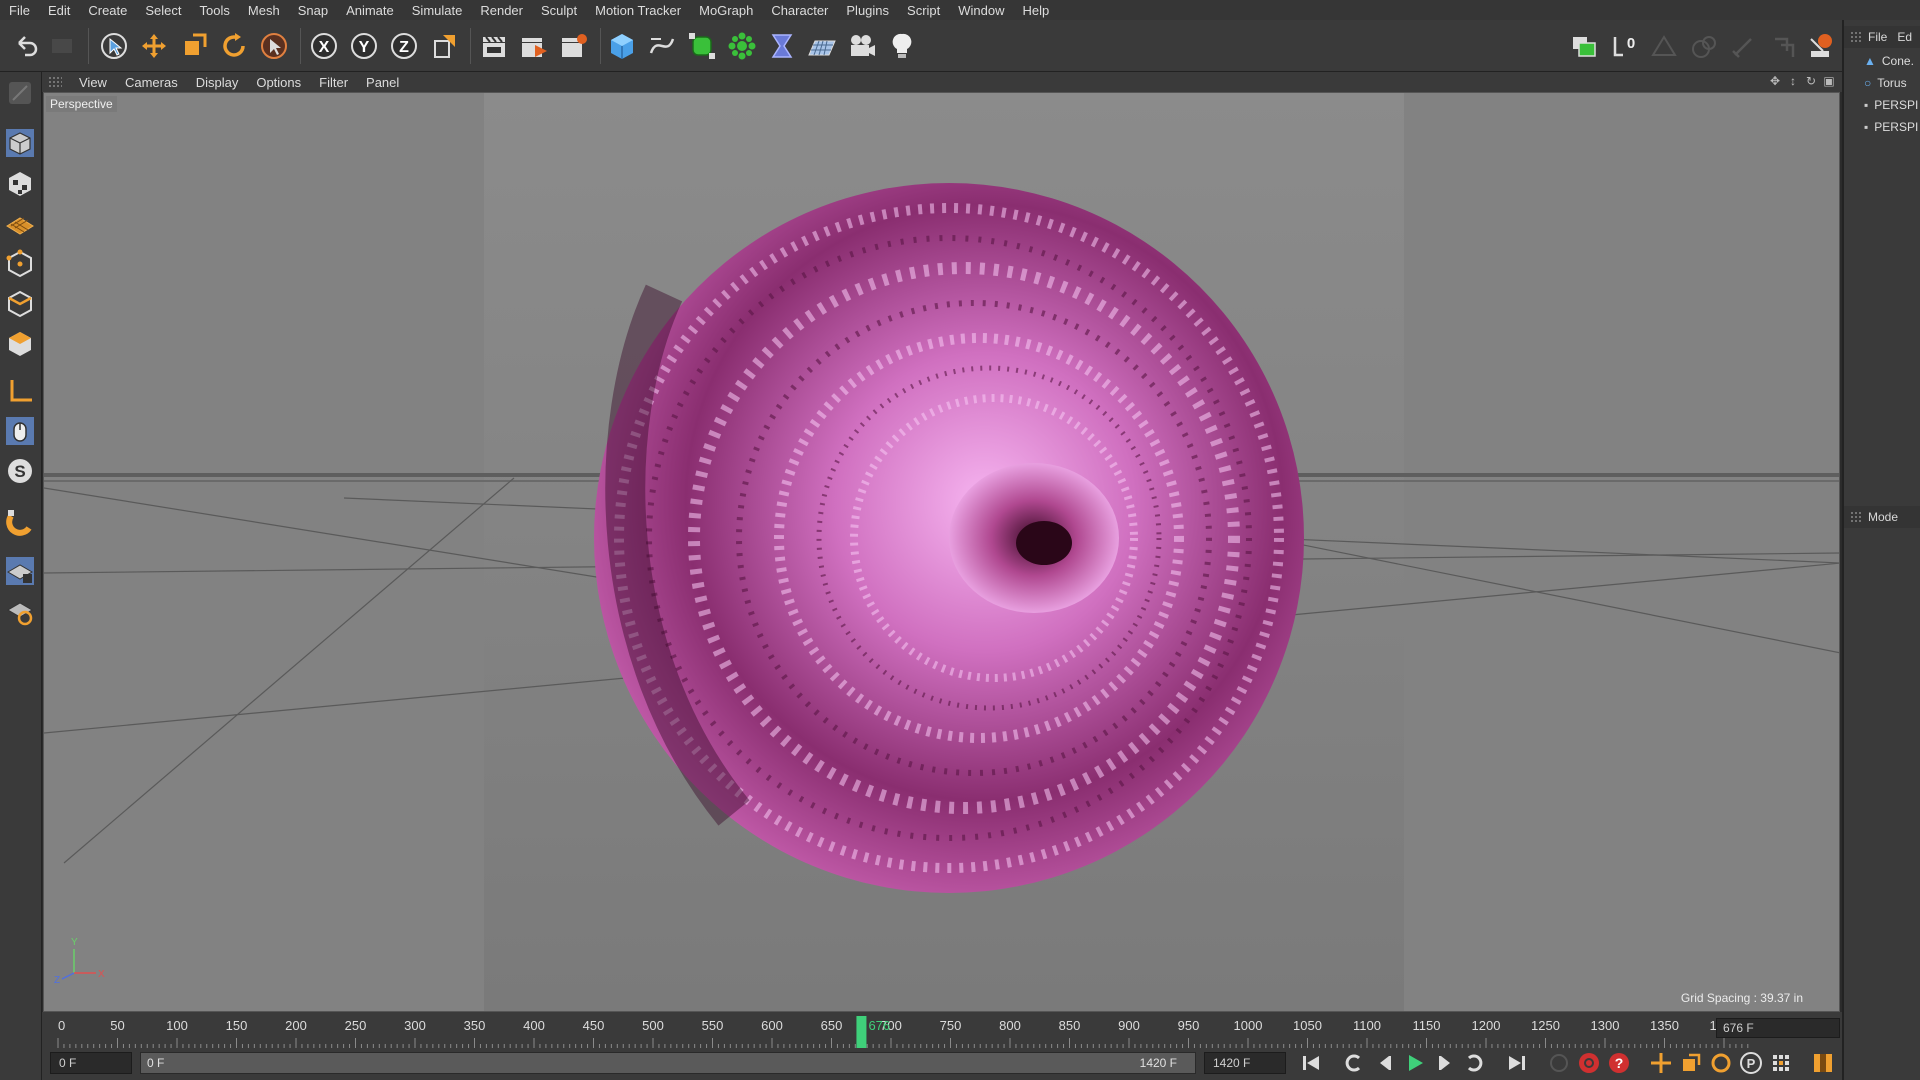 Image resolution: width=1920 pixels, height=1080 pixels. I want to click on record-point-level-button, so click(1781, 1063).